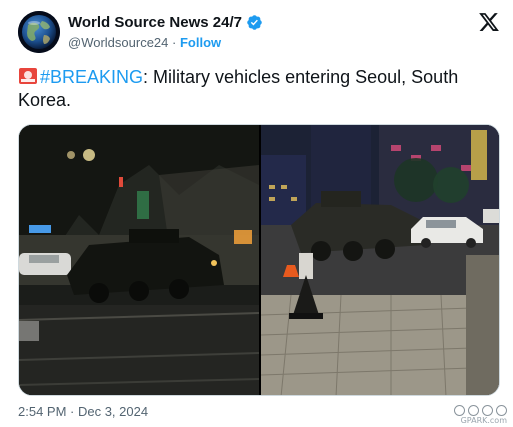  What do you see at coordinates (480, 410) in the screenshot?
I see `watermark-icons` at bounding box center [480, 410].